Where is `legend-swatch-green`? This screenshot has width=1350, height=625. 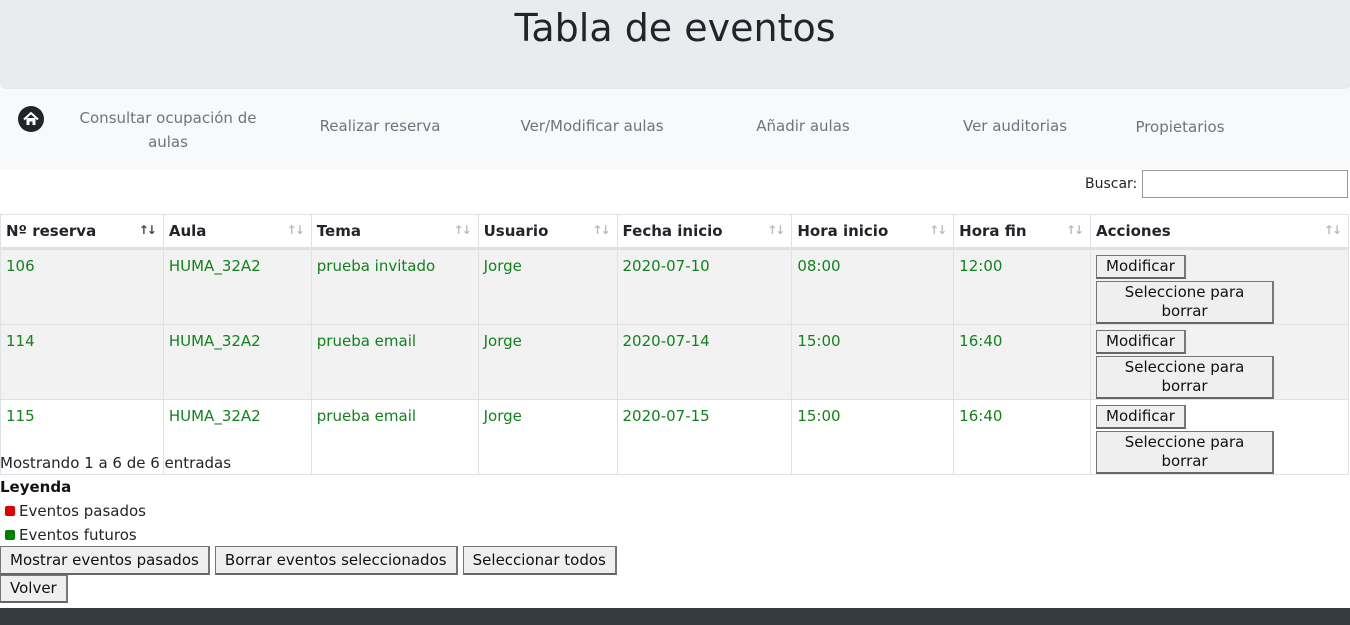 legend-swatch-green is located at coordinates (10, 535).